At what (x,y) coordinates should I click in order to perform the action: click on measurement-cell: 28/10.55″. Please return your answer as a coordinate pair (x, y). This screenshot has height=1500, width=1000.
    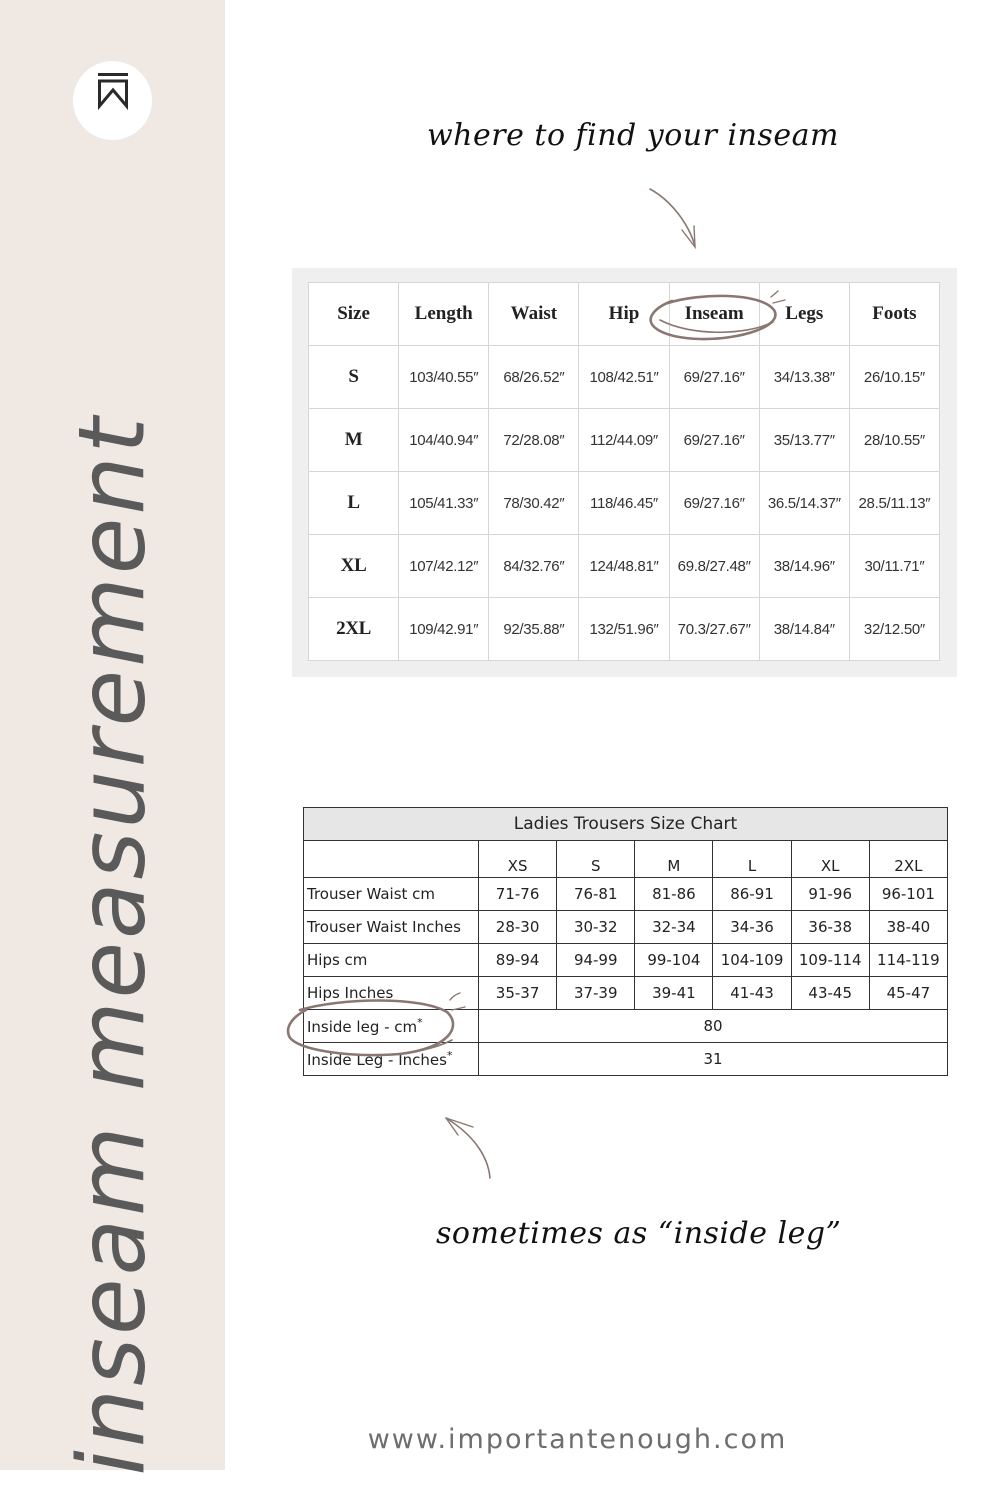
    Looking at the image, I should click on (894, 440).